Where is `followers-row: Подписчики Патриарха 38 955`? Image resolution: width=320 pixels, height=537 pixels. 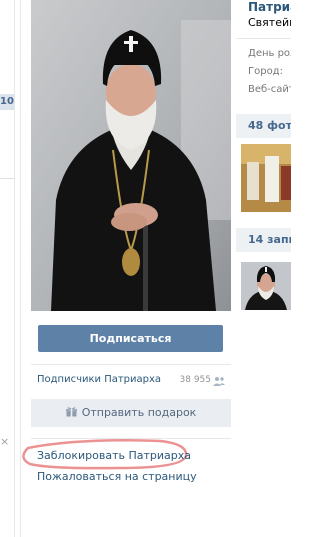
followers-row: Подписчики Патриарха 38 955 is located at coordinates (131, 382).